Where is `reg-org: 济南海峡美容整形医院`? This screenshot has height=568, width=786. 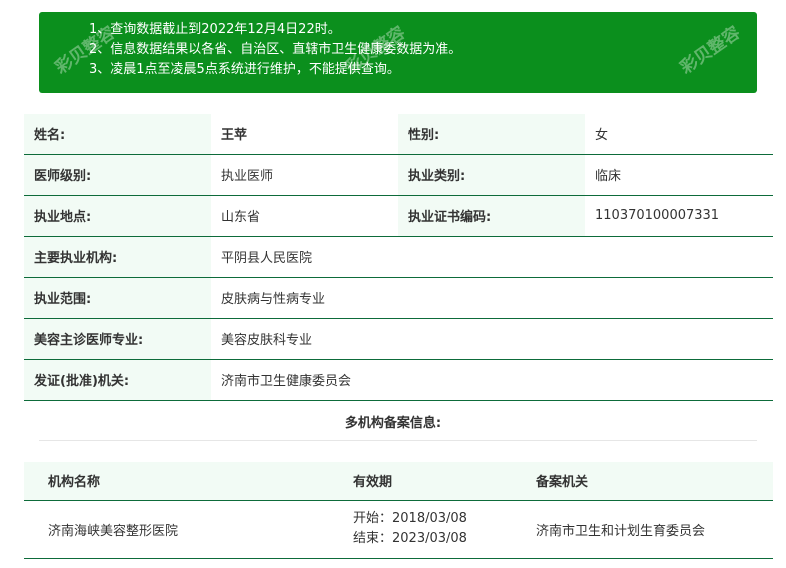 reg-org: 济南海峡美容整形医院 is located at coordinates (176, 529).